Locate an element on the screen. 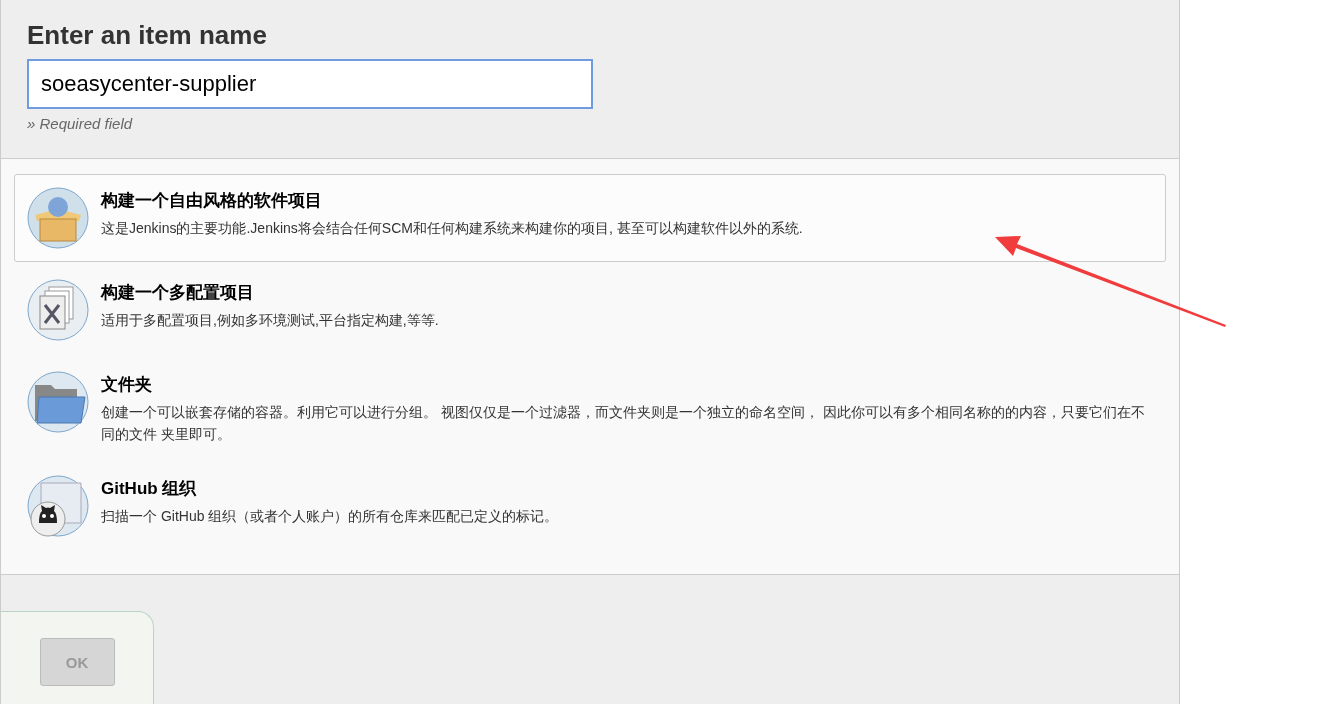 The image size is (1326, 704). item-type-description: 适用于多配置项目,例如多环境测试,平台指定构建,等等. is located at coordinates (270, 320).